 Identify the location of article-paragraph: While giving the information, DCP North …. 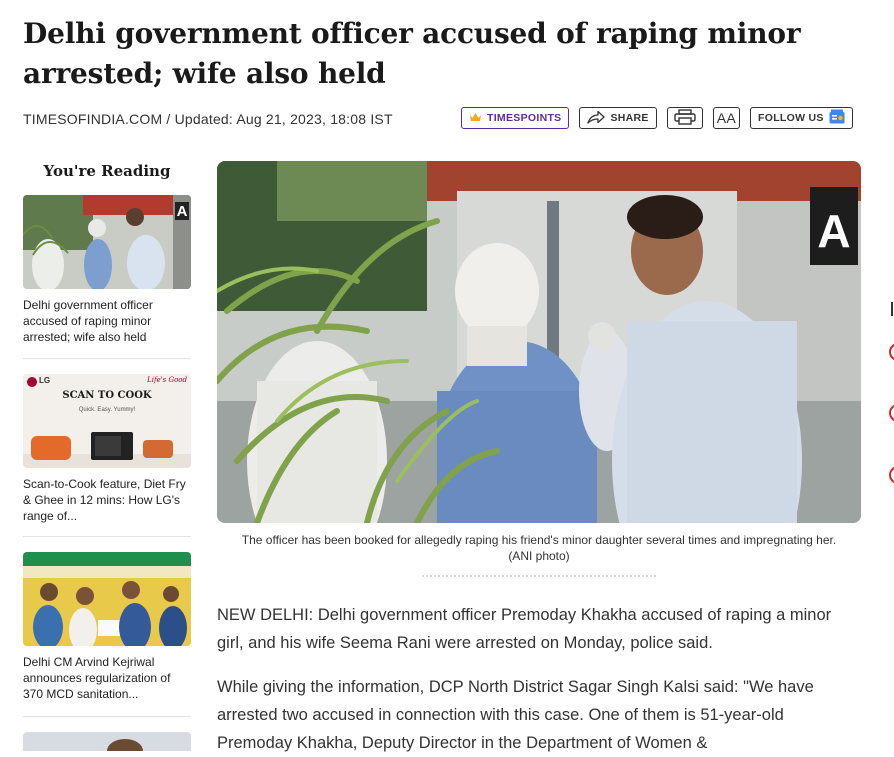
(515, 715).